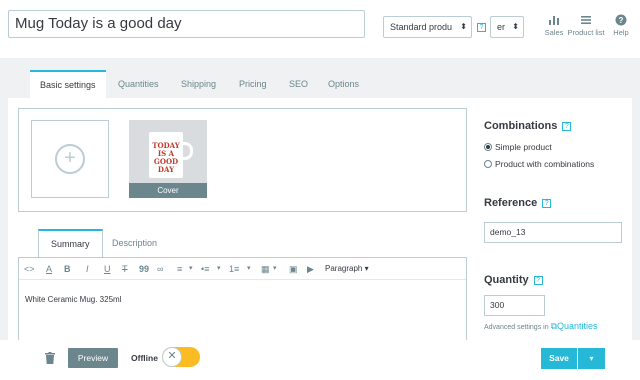 The image size is (640, 380). Describe the element at coordinates (29, 269) in the screenshot. I see `source-code-icon: <>` at that location.